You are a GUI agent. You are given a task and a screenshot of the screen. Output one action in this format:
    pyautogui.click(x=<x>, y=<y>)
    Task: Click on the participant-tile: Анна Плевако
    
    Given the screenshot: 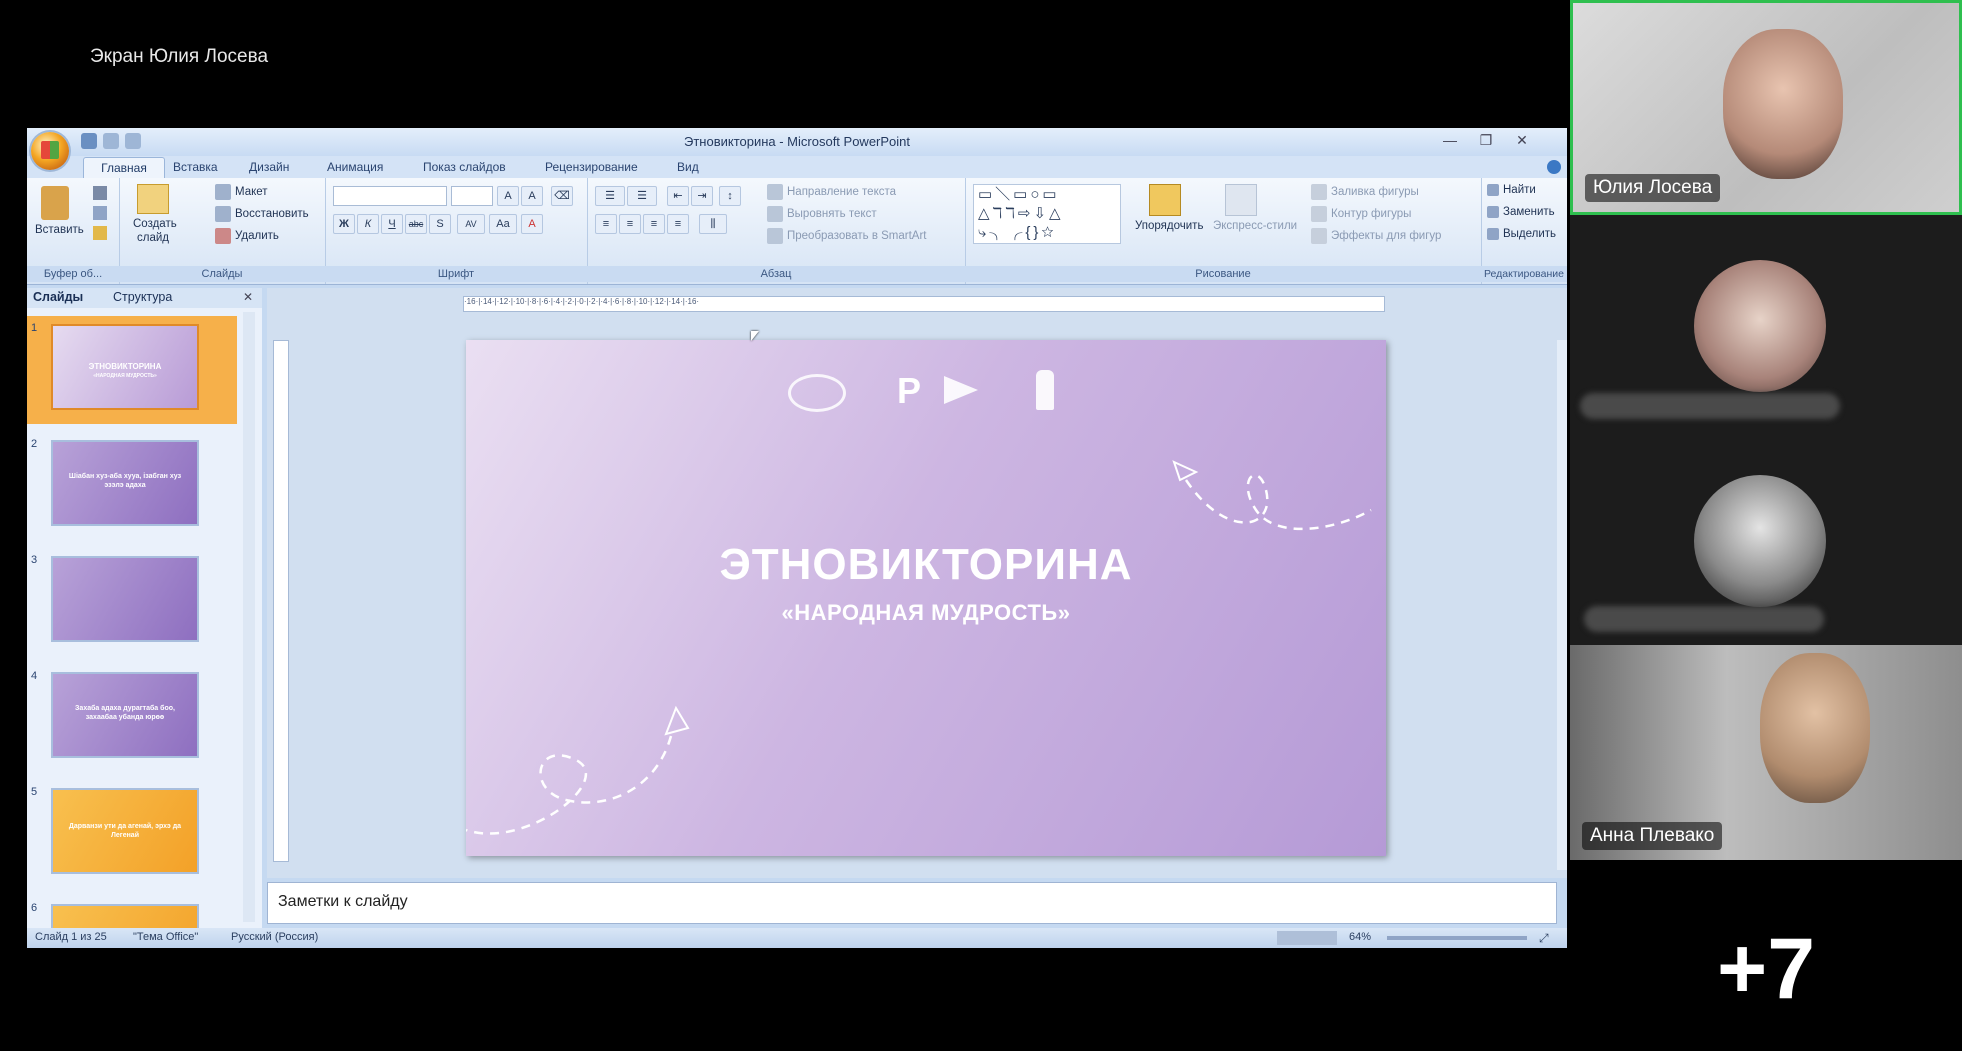 What is the action you would take?
    pyautogui.click(x=1766, y=752)
    